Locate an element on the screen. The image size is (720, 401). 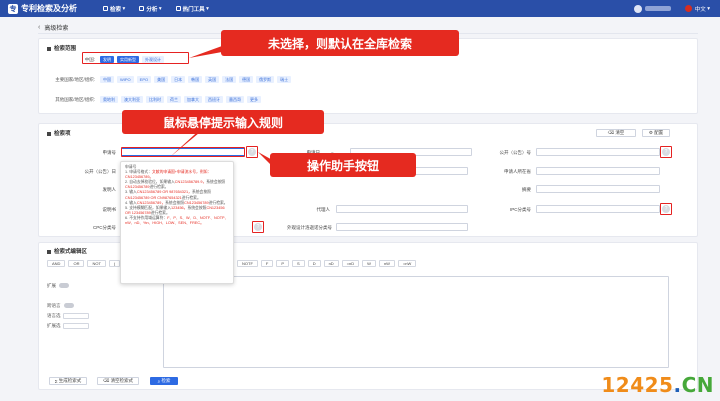
language-selector: 中文 is located at coordinates (700, 9).